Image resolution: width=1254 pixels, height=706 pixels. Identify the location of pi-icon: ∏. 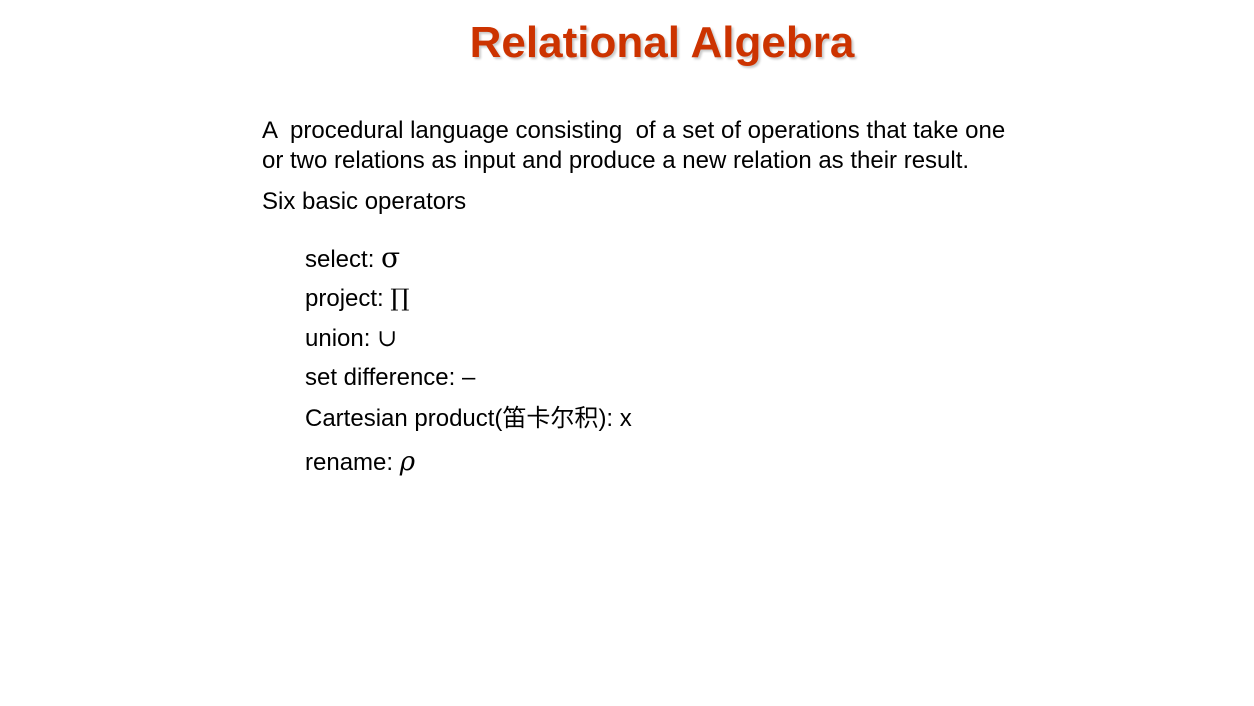
(400, 298).